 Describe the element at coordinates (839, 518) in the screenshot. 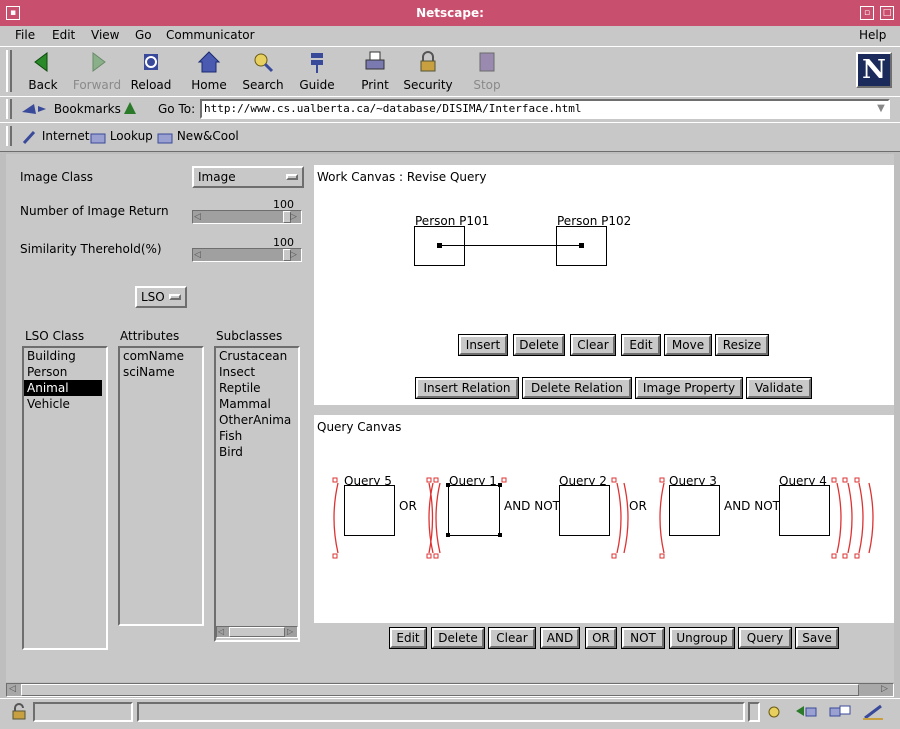

I see `right-paren` at that location.